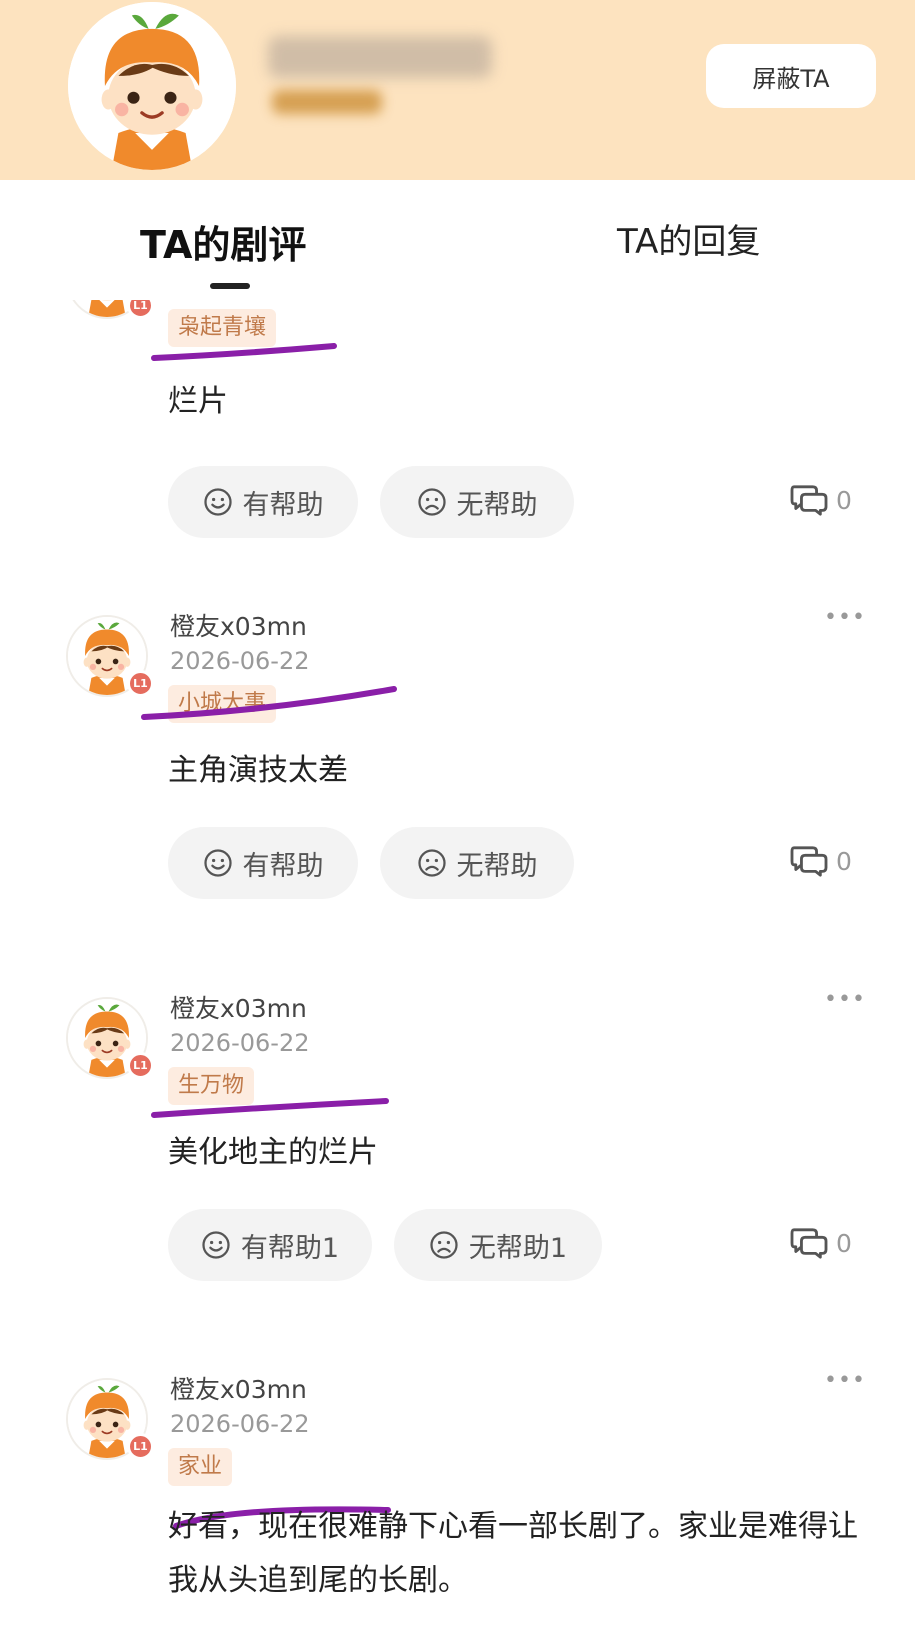  I want to click on tab-replies: TA的回复, so click(688, 238).